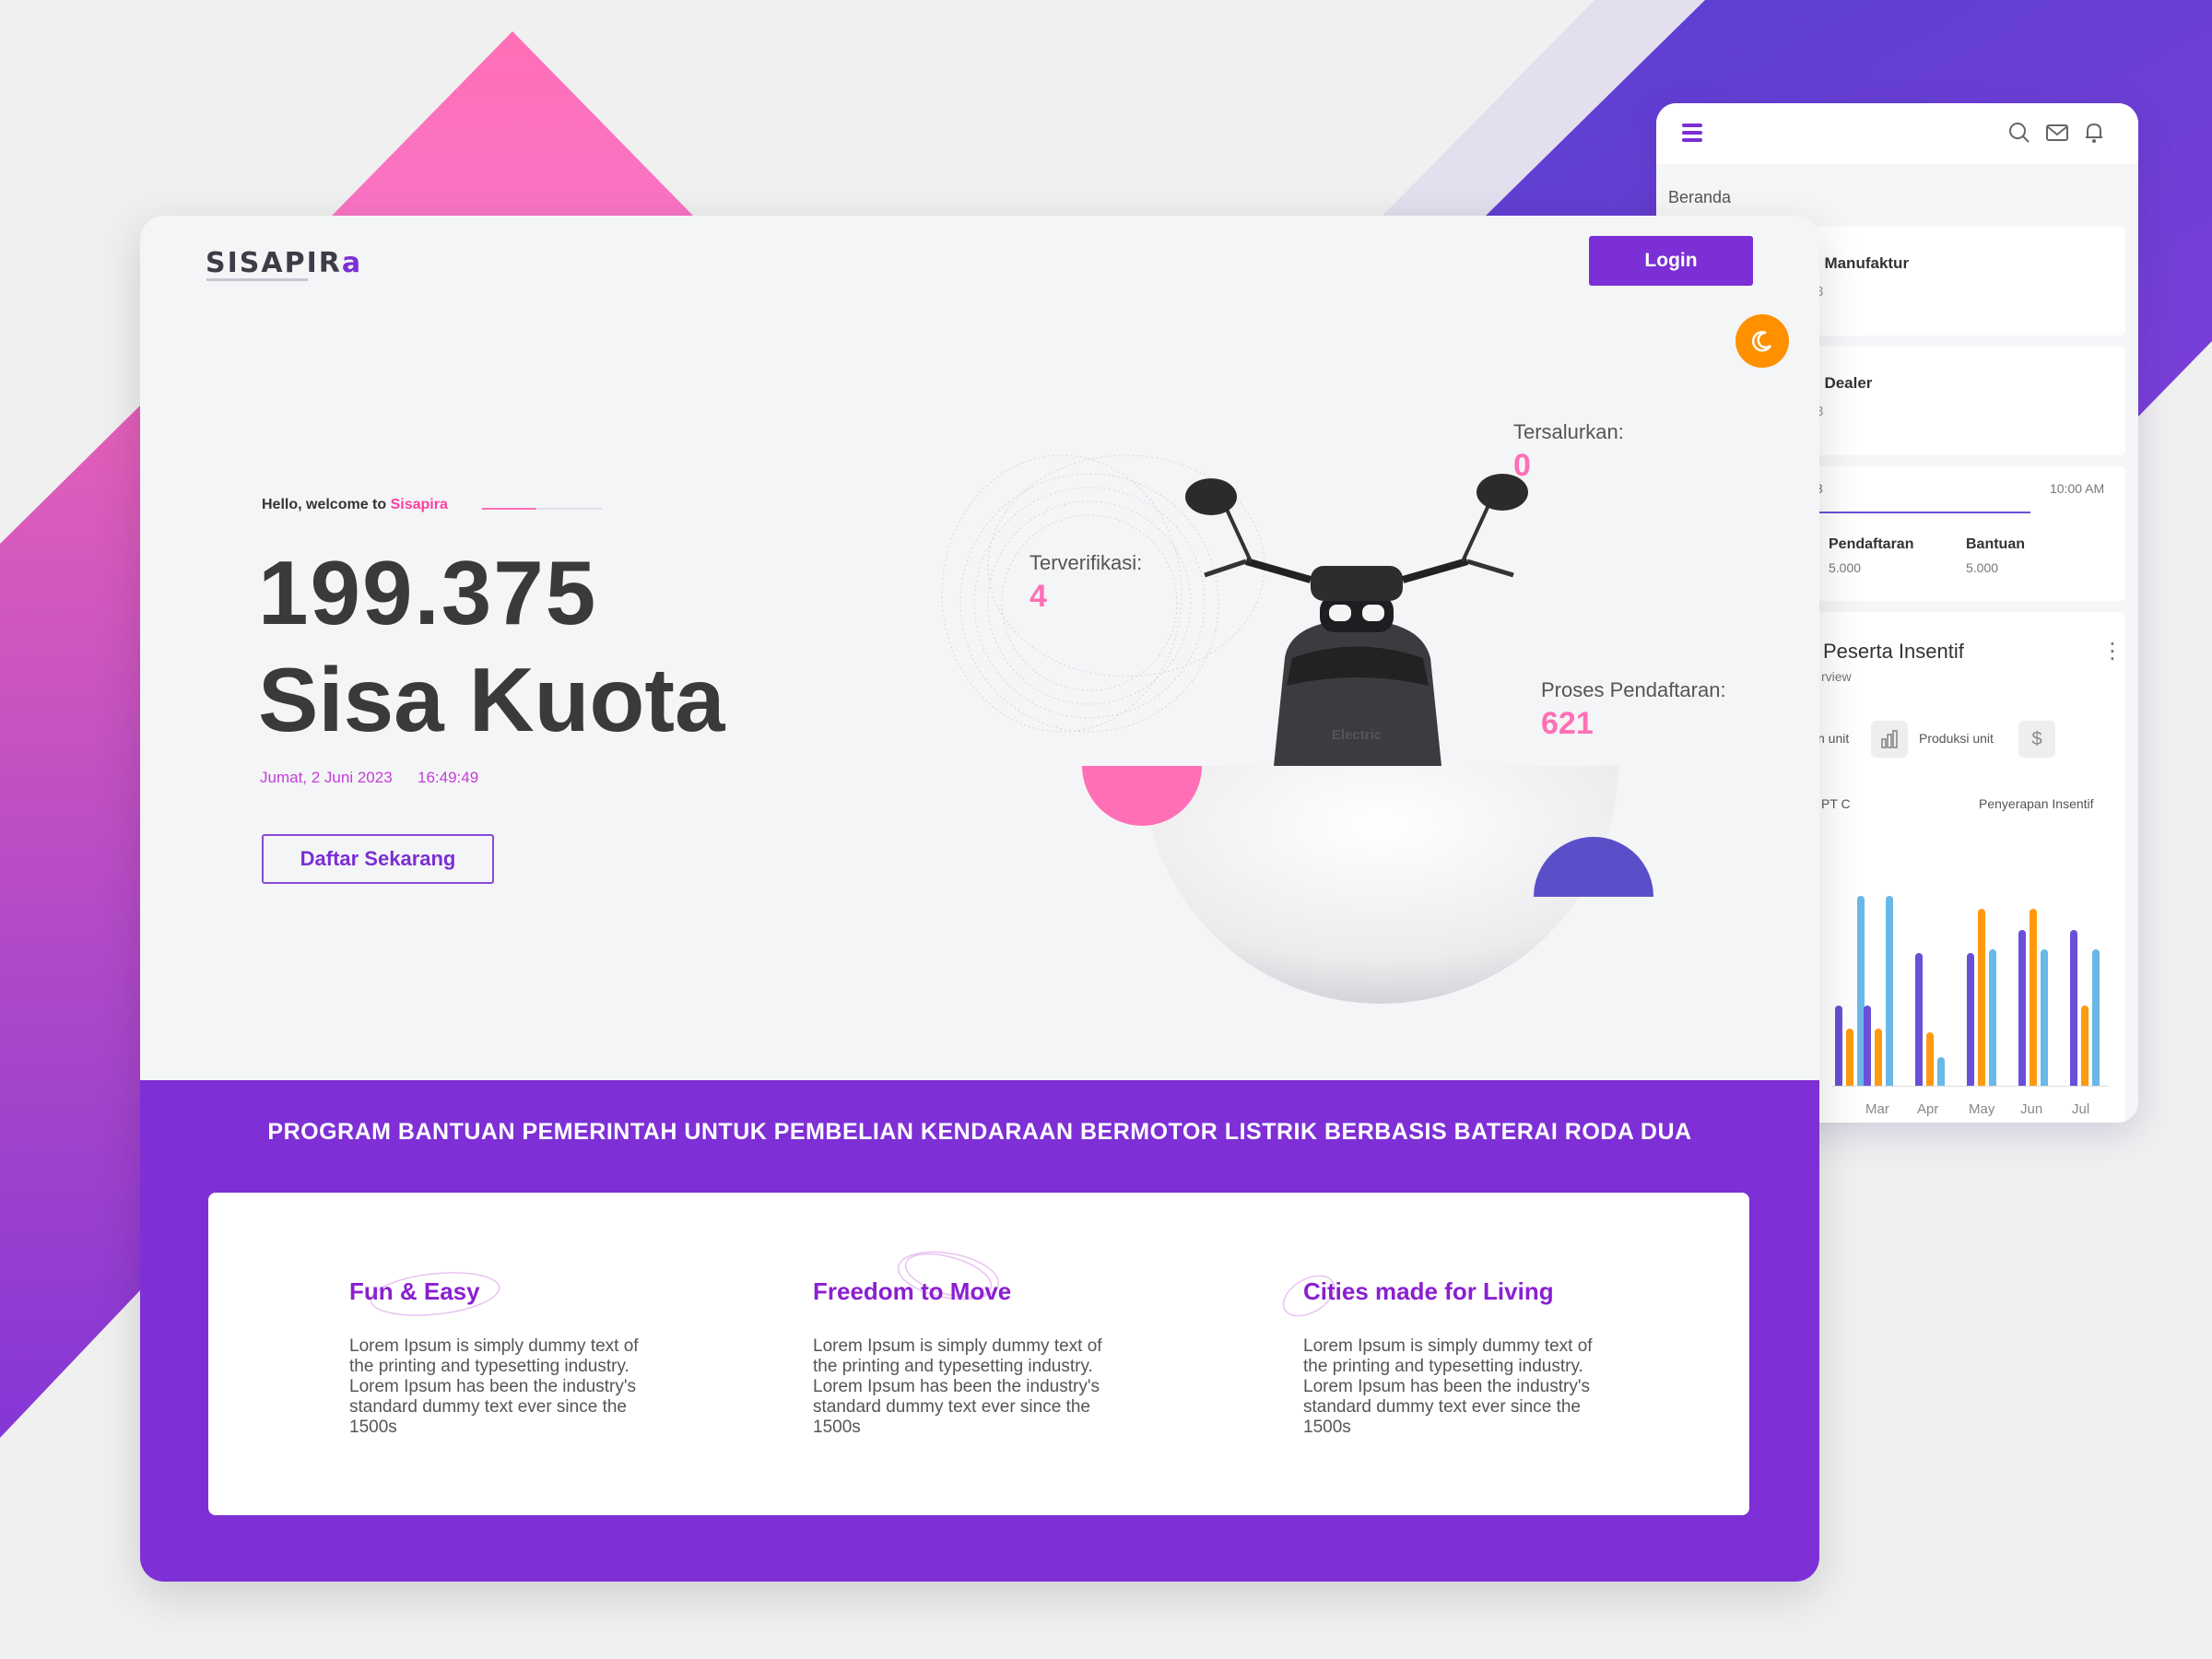  What do you see at coordinates (1428, 1291) in the screenshot?
I see `feature-title: Cities made for Living` at bounding box center [1428, 1291].